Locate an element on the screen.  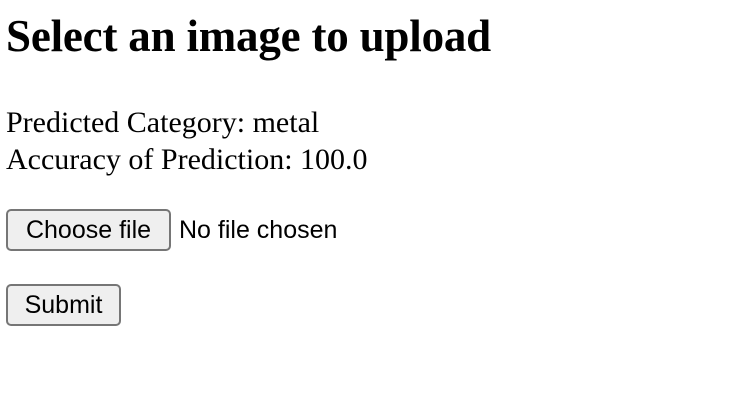
file-input: Choose file No file chosen is located at coordinates (171, 230).